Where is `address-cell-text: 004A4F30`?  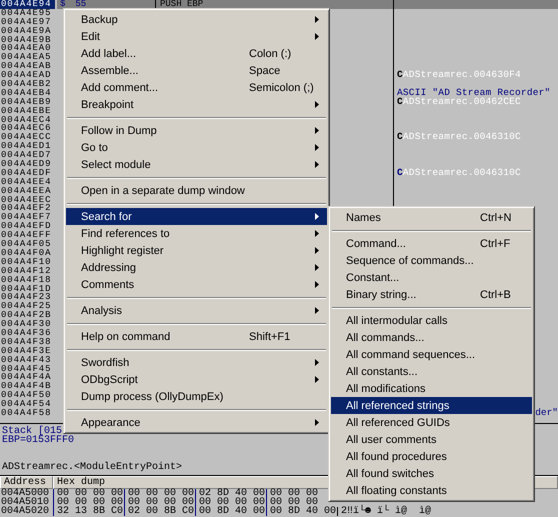
address-cell-text: 004A4F30 is located at coordinates (26, 324).